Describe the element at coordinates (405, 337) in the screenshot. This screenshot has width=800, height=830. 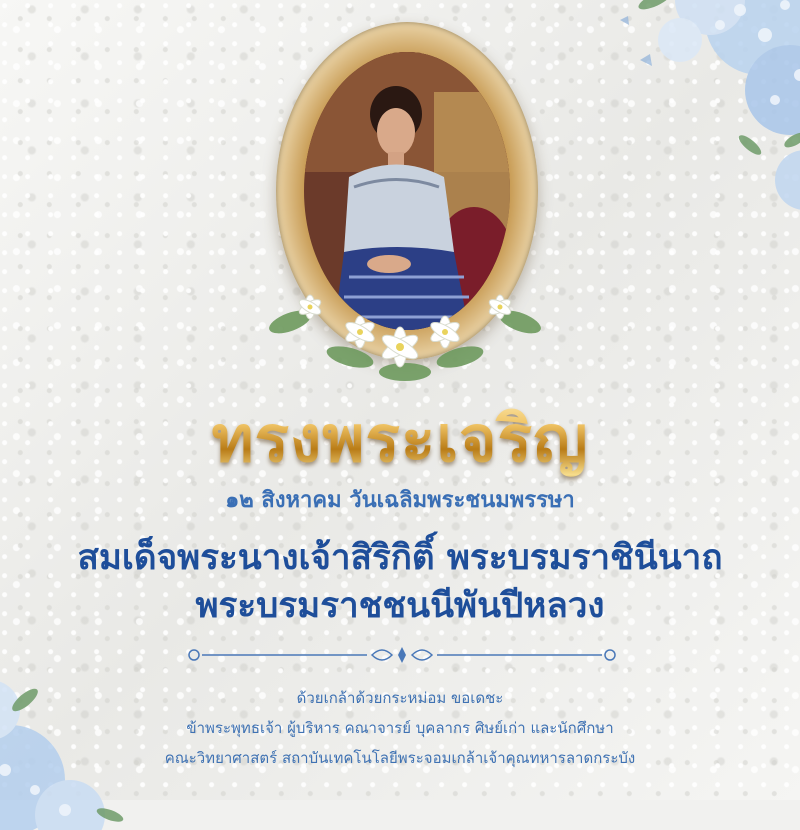
I see `white-flower-bouquet` at that location.